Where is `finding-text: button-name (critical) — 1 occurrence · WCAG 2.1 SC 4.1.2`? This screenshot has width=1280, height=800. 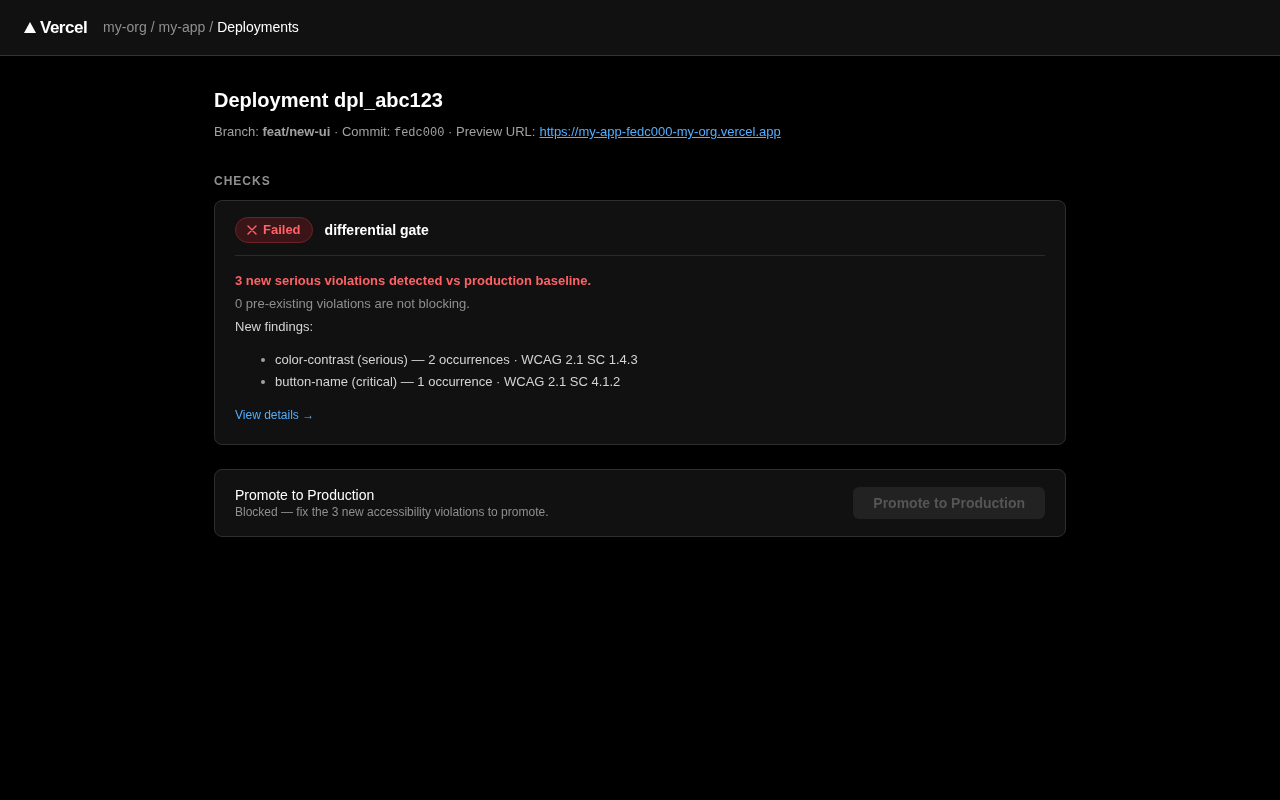 finding-text: button-name (critical) — 1 occurrence · WCAG 2.1 SC 4.1.2 is located at coordinates (448, 382).